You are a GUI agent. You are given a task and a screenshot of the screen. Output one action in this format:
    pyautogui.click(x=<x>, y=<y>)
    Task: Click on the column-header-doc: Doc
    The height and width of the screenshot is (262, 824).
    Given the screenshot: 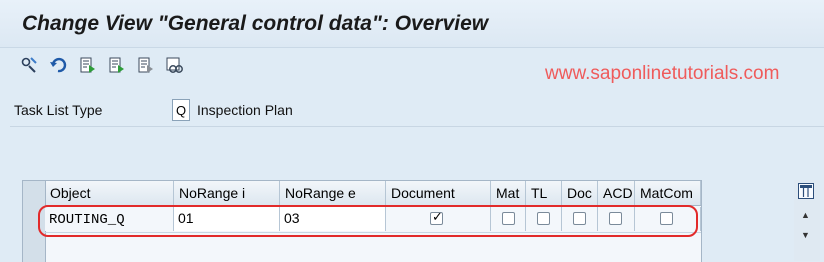 What is the action you would take?
    pyautogui.click(x=580, y=193)
    